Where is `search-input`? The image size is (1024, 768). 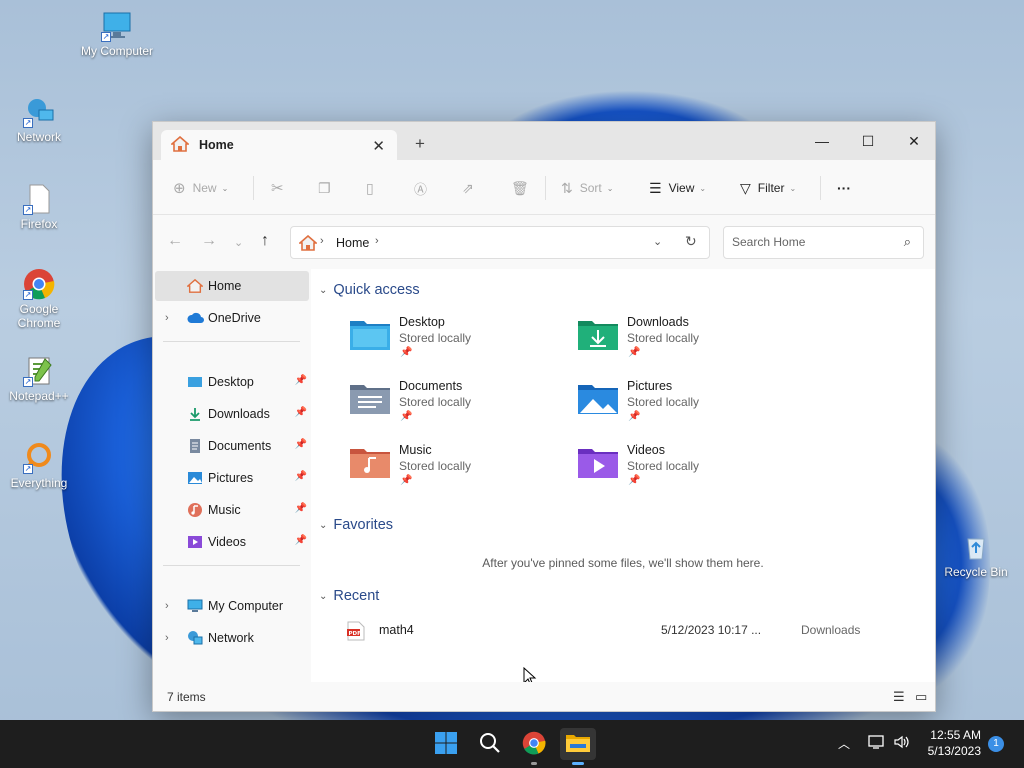
search-input is located at coordinates (812, 242).